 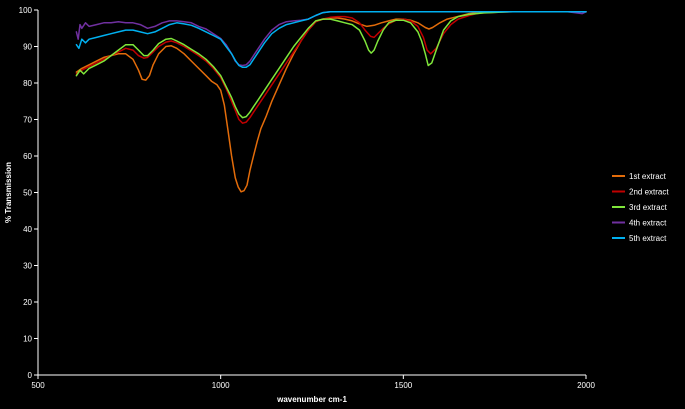 I want to click on x-tick-label: 500, so click(x=38, y=385).